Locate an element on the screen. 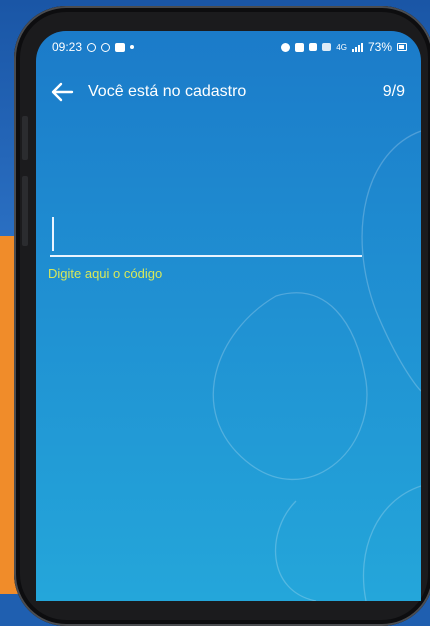 Image resolution: width=430 pixels, height=626 pixels. more-notifications-icon is located at coordinates (132, 47).